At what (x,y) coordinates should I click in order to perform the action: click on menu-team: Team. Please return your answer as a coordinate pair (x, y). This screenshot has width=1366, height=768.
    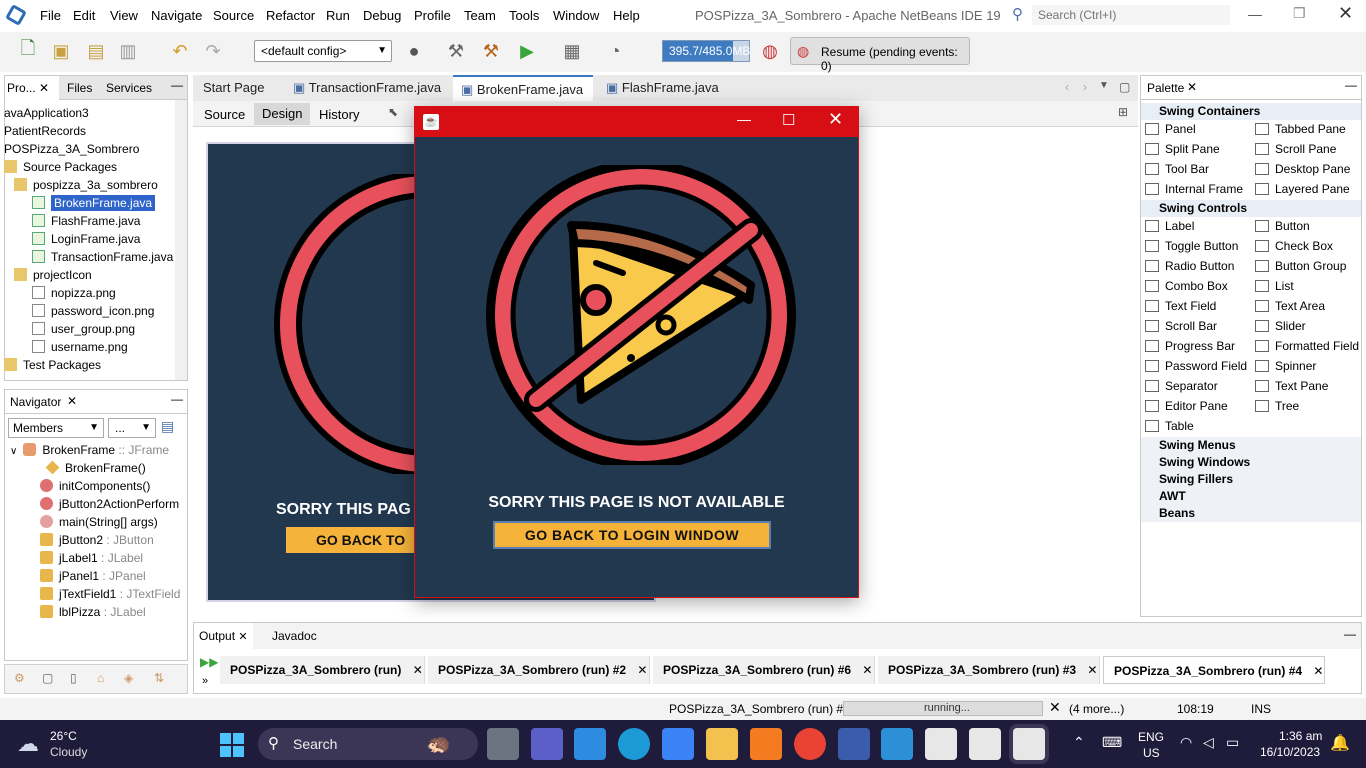
    Looking at the image, I should click on (480, 15).